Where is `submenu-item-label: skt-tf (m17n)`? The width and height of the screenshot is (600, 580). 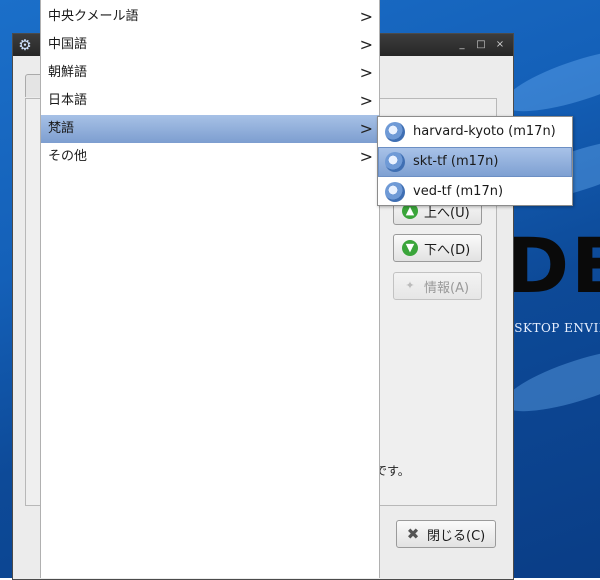 submenu-item-label: skt-tf (m17n) is located at coordinates (456, 161).